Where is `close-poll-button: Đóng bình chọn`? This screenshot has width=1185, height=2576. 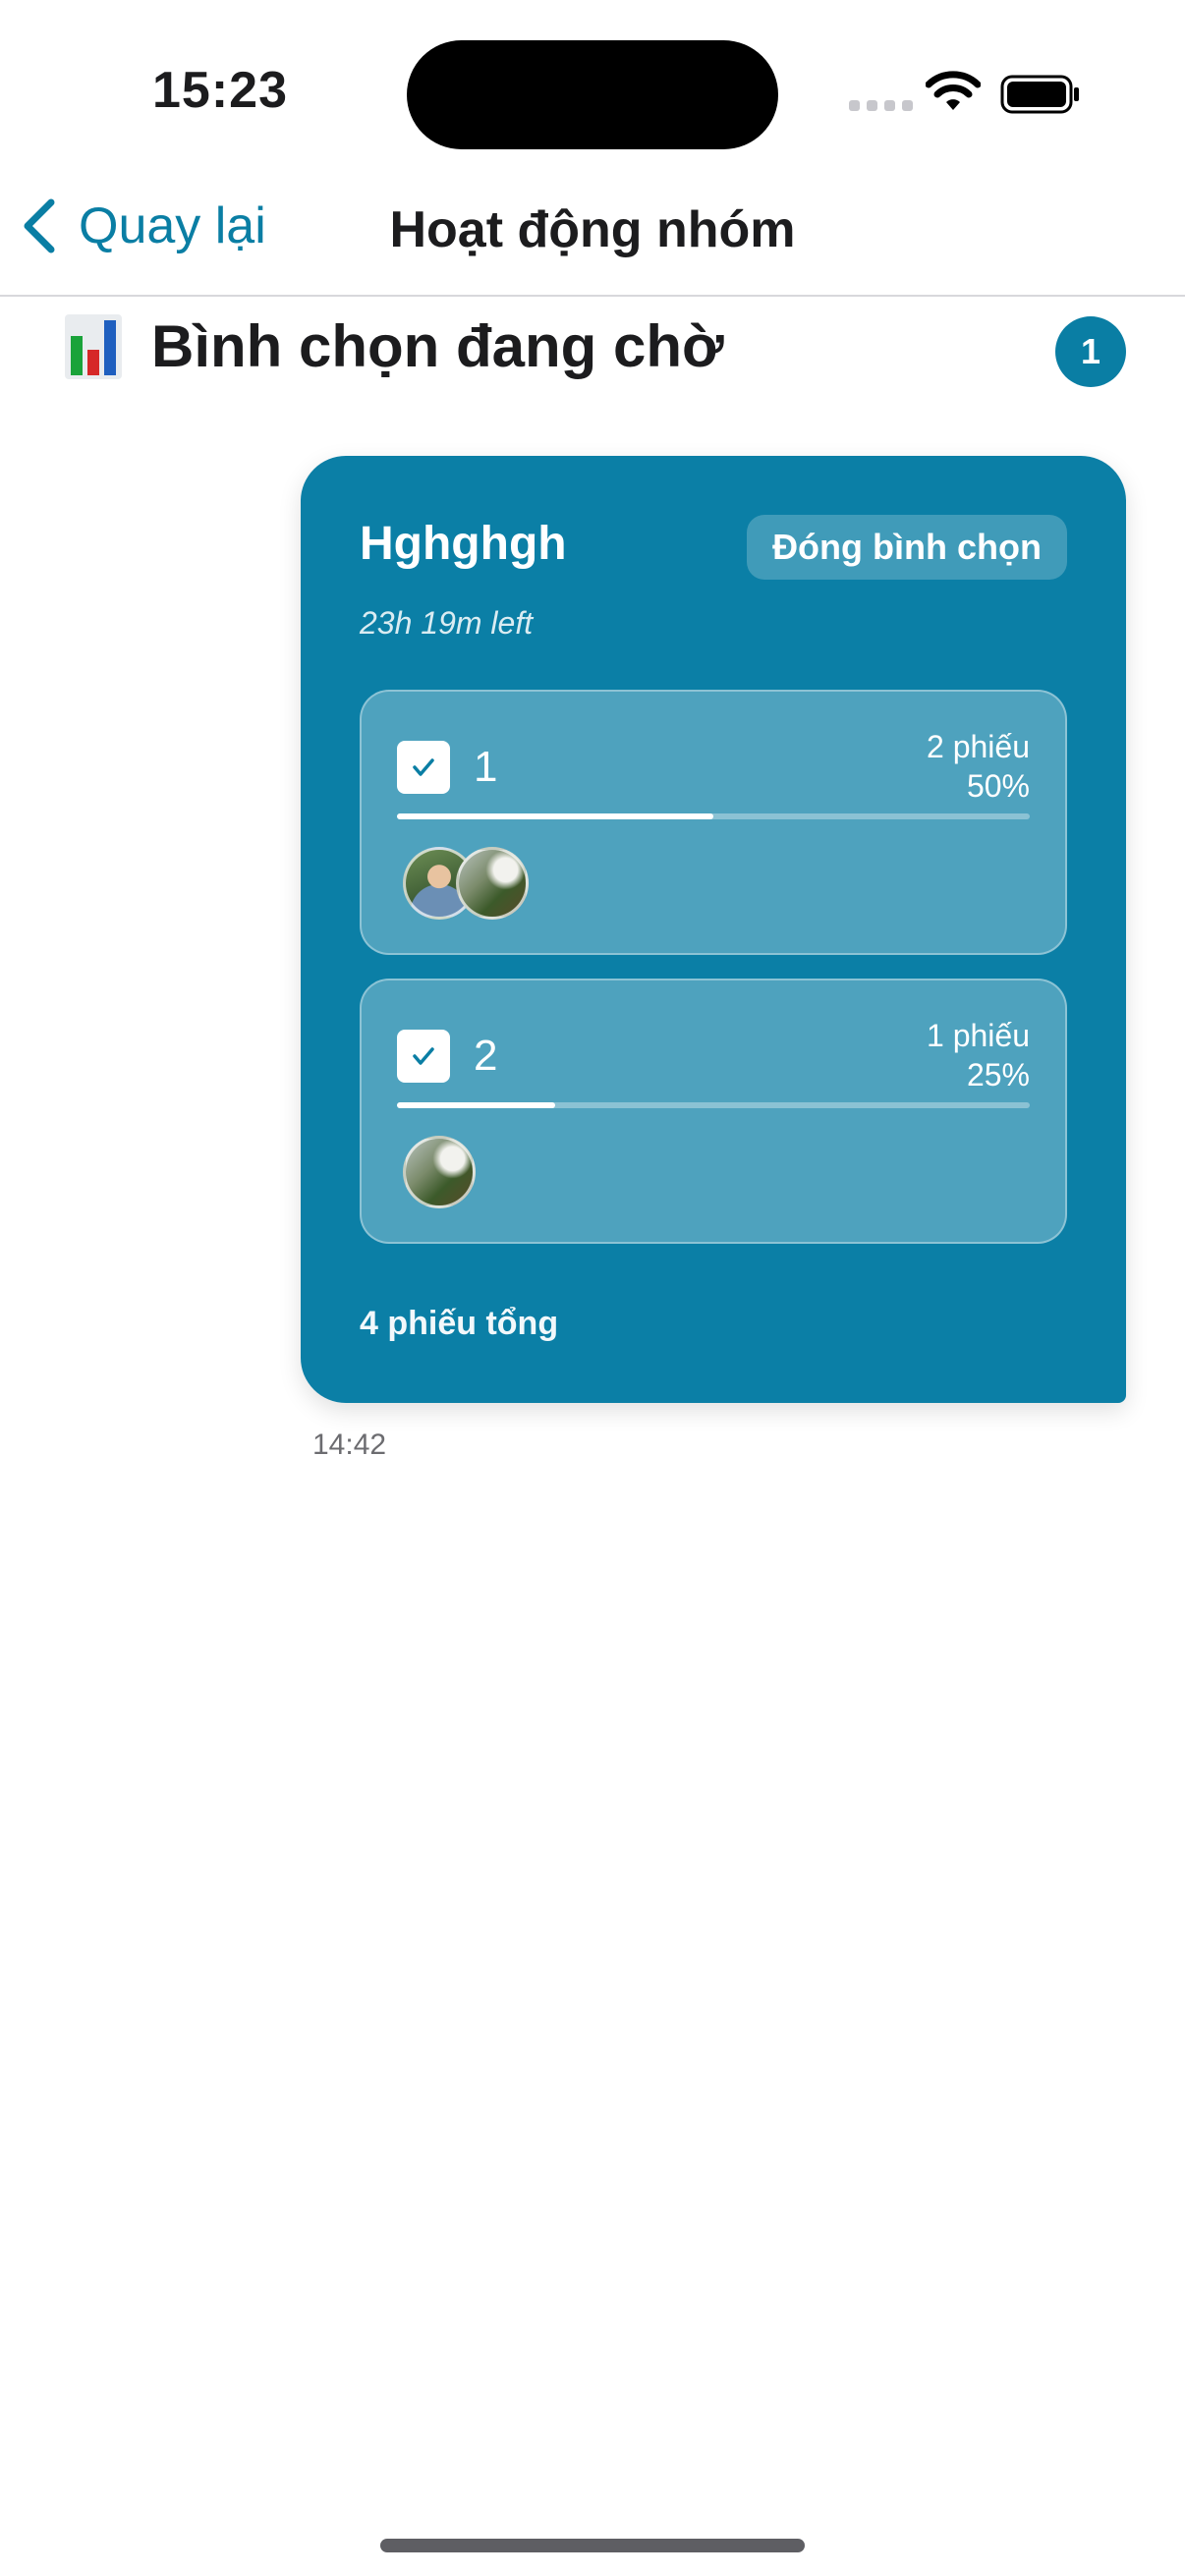 close-poll-button: Đóng bình chọn is located at coordinates (907, 547).